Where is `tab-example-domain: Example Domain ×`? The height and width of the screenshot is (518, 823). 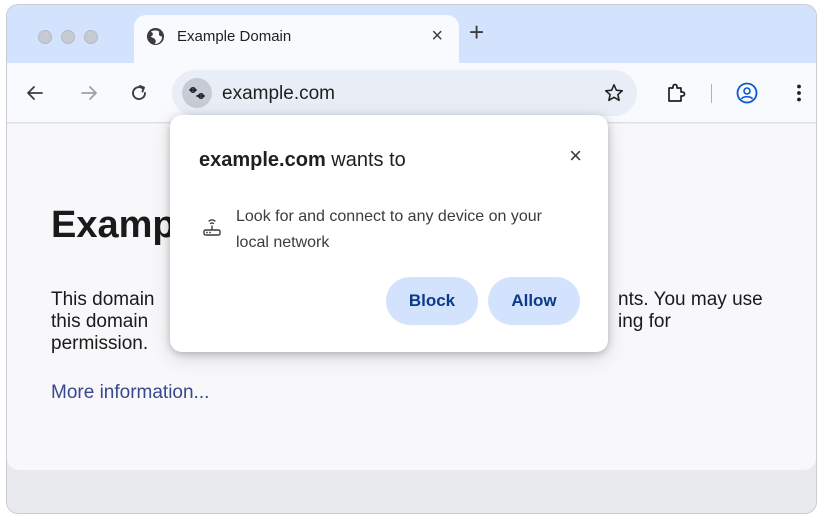
tab-example-domain: Example Domain × is located at coordinates (296, 39).